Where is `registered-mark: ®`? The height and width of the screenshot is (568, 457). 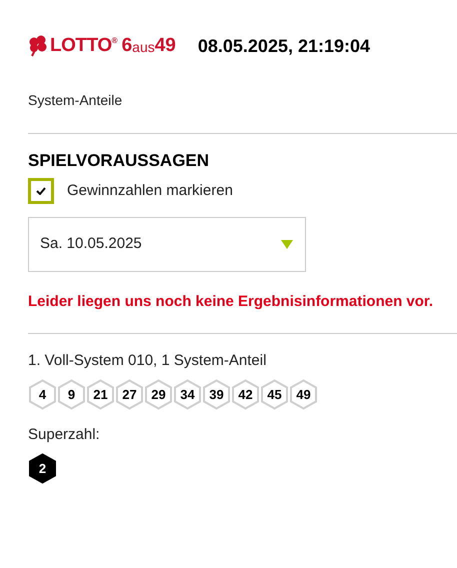
registered-mark: ® is located at coordinates (115, 41).